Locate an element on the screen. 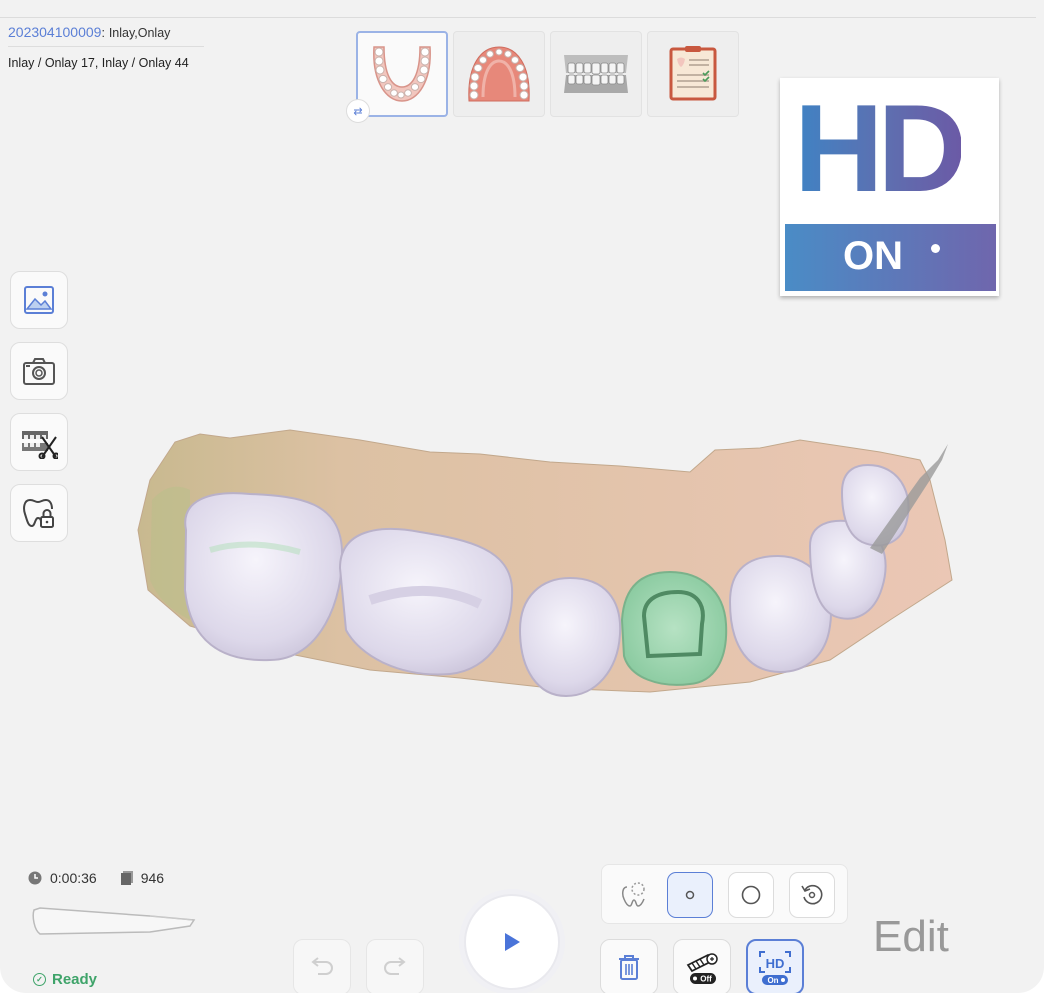 The image size is (1048, 996). hd-badge-bar: ON is located at coordinates (890, 257).